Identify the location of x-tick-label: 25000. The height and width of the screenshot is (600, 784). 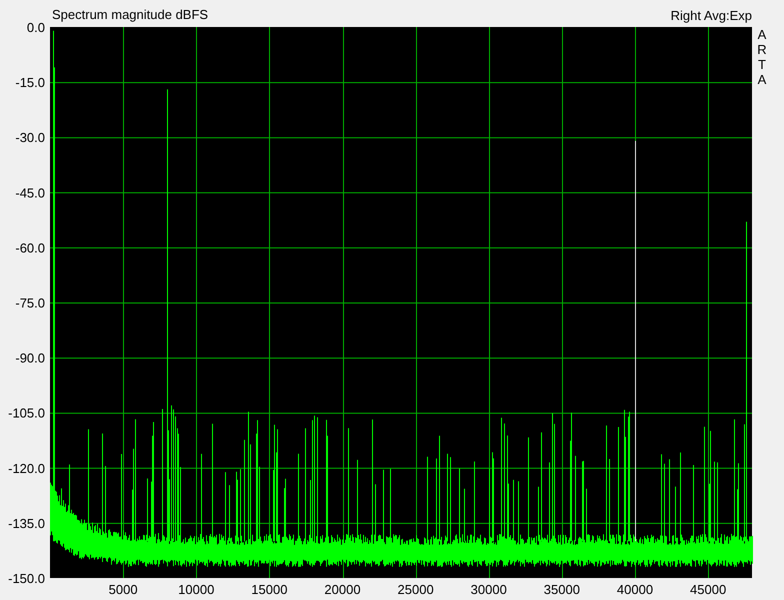
(416, 589).